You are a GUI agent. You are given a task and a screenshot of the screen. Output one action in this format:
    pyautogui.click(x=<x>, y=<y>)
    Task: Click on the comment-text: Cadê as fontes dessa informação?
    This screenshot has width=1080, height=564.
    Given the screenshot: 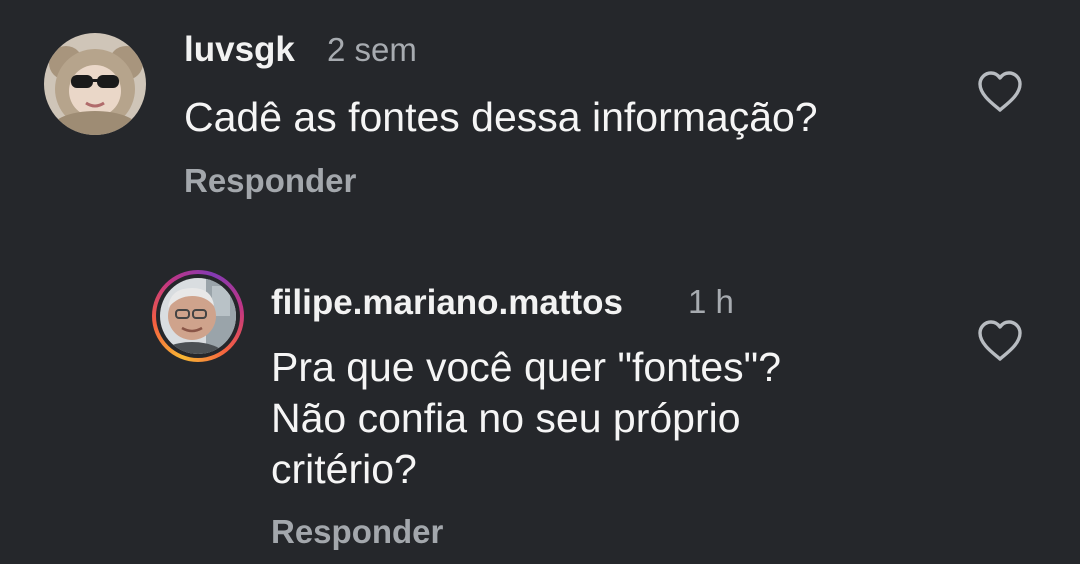 What is the action you would take?
    pyautogui.click(x=501, y=117)
    